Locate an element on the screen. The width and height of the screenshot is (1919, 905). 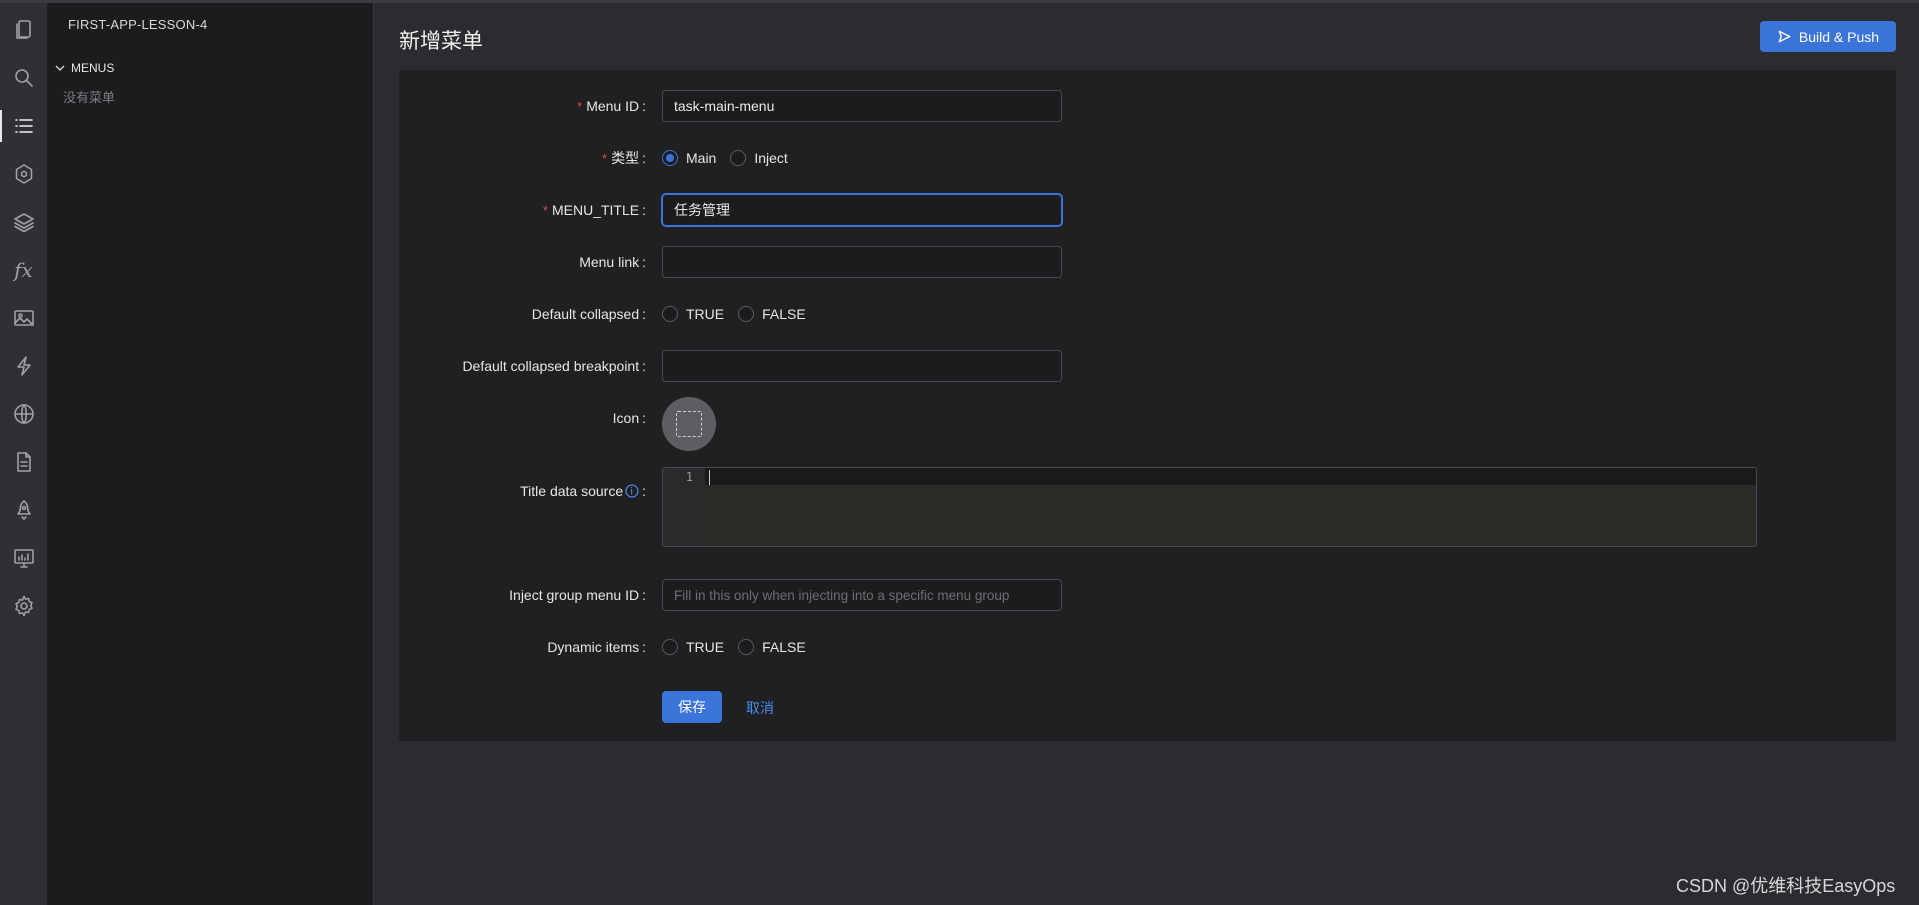
inject-group-label: Inject group menu ID is located at coordinates (574, 595).